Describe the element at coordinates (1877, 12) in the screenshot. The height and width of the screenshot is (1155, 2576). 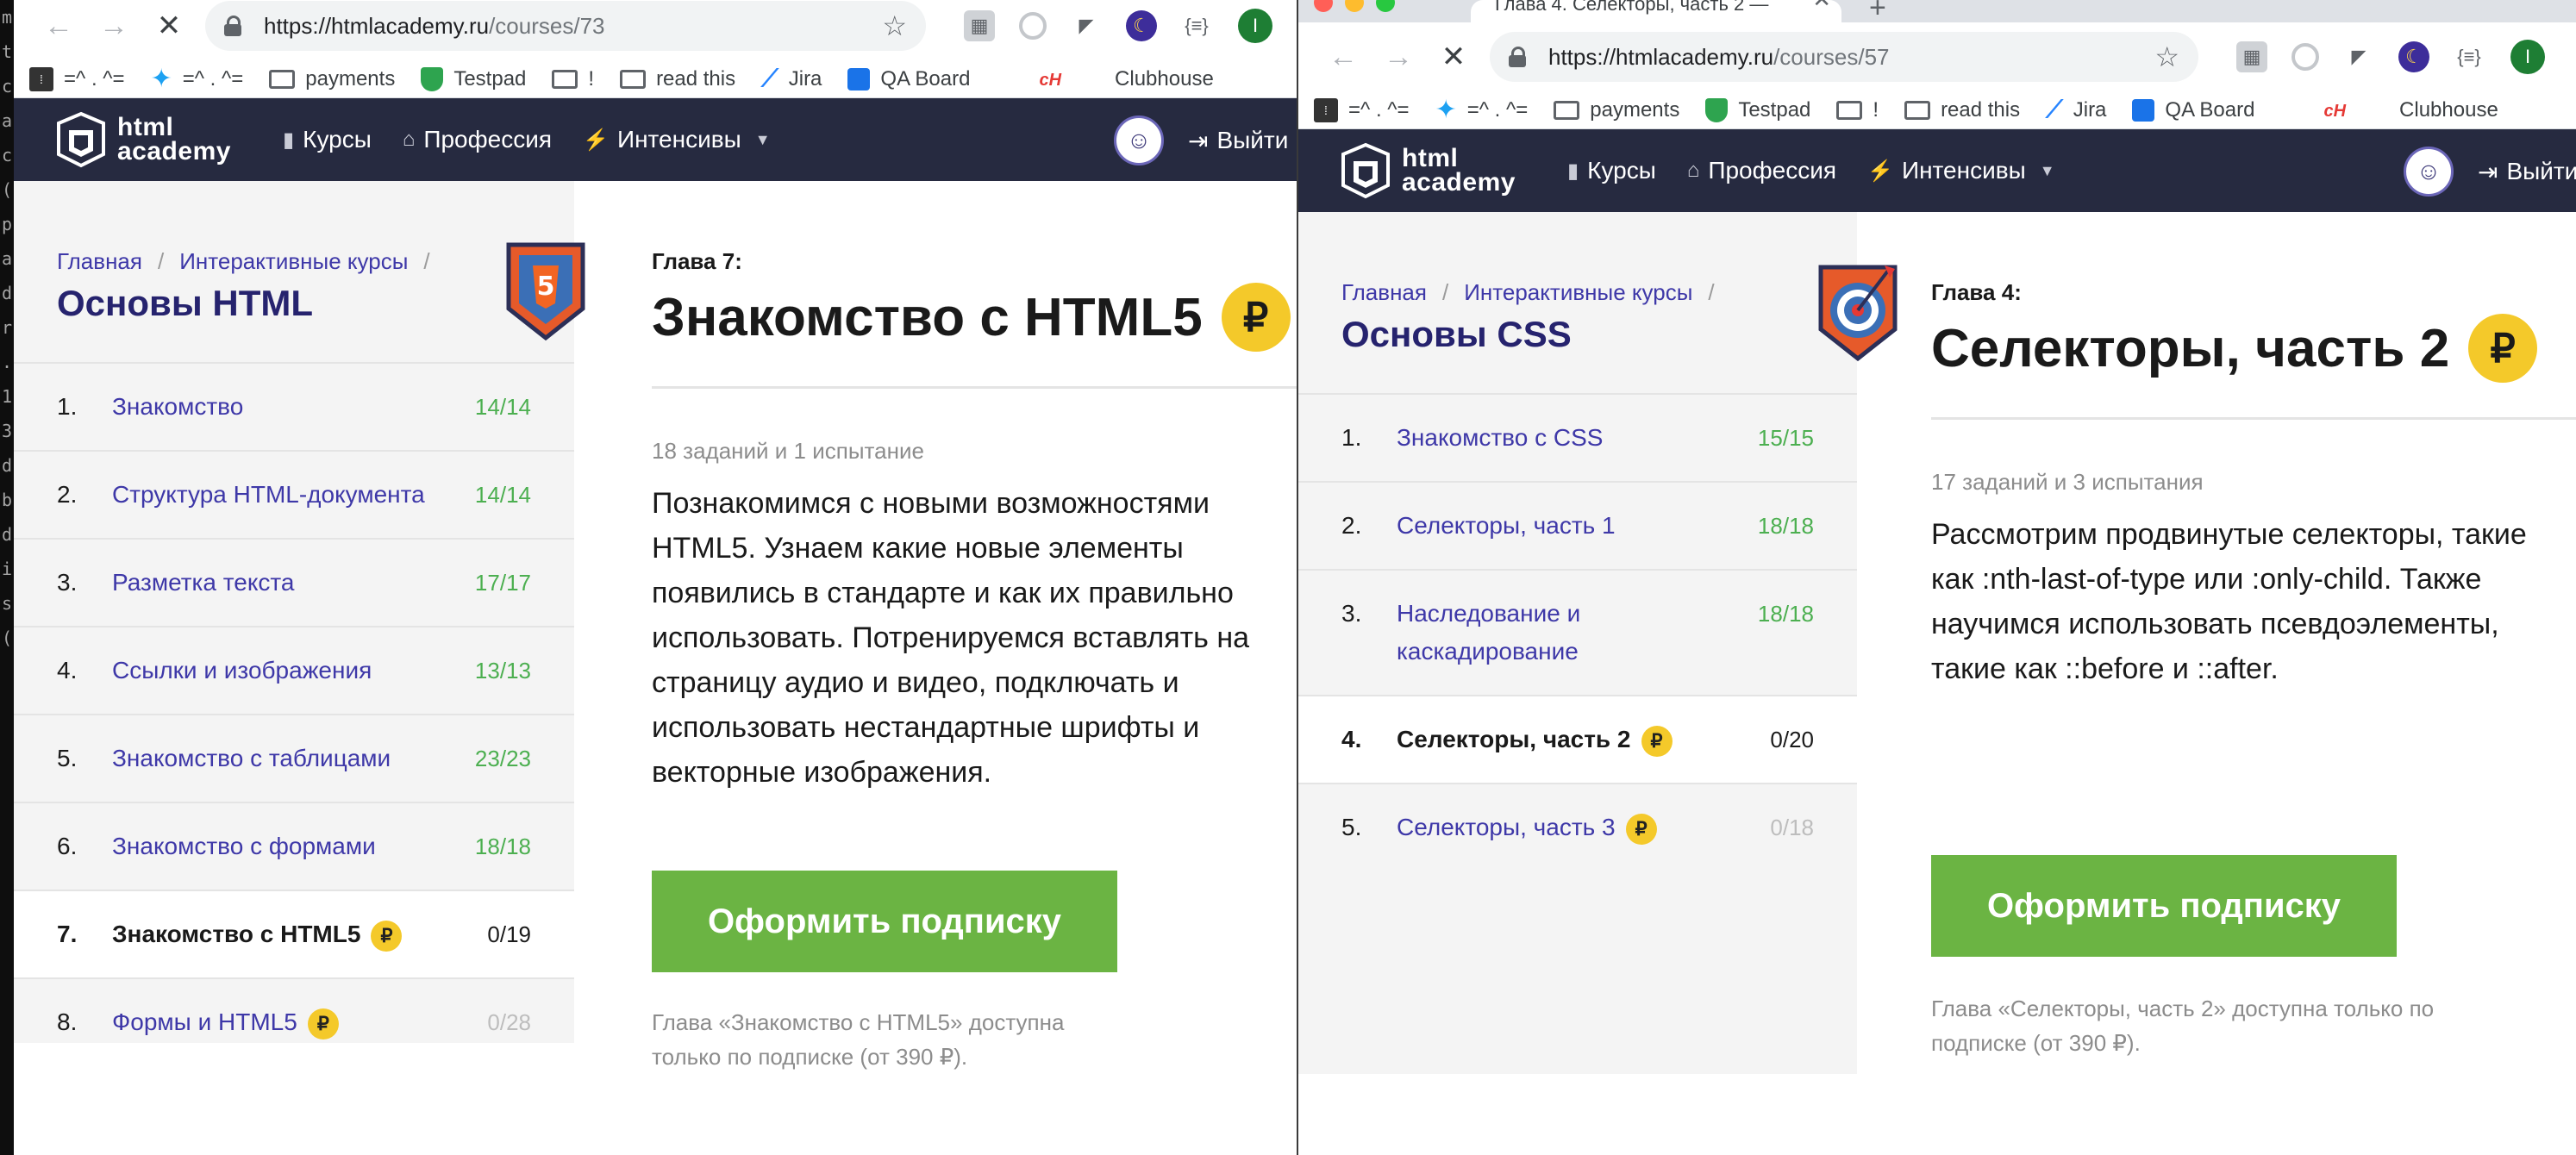
I see `new-tab-icon: +` at that location.